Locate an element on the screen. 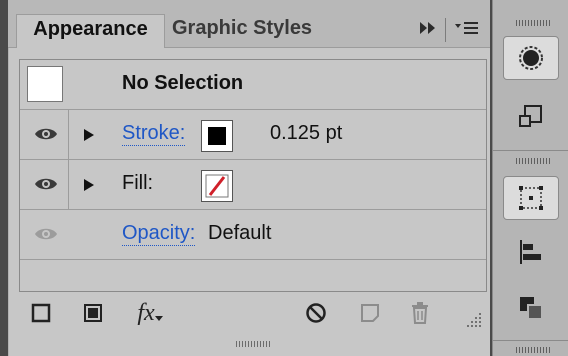 This screenshot has width=568, height=356. double-chevron-right-icon is located at coordinates (428, 30).